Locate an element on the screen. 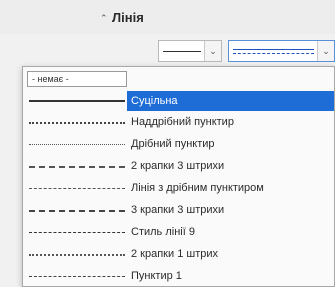 The width and height of the screenshot is (335, 287). line-style-option: Лінія з дрібним пунктиром is located at coordinates (179, 189).